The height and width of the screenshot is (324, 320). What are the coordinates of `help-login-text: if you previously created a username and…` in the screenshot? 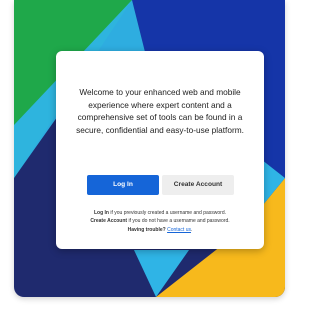 It's located at (167, 213).